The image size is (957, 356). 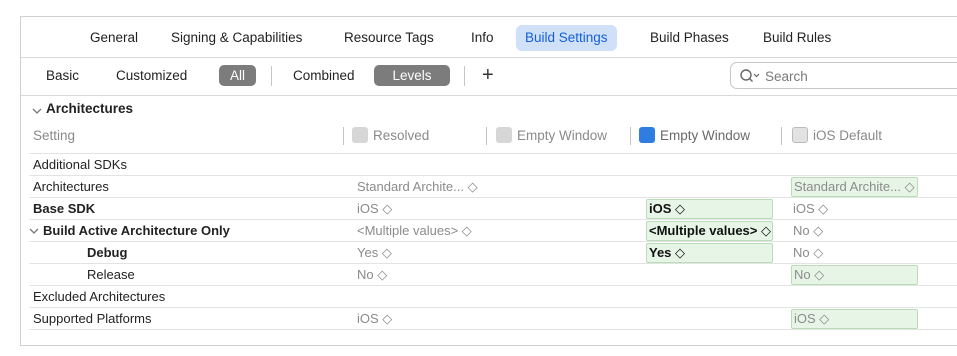 What do you see at coordinates (493, 274) in the screenshot?
I see `table-row: Release No ◇ No ◇` at bounding box center [493, 274].